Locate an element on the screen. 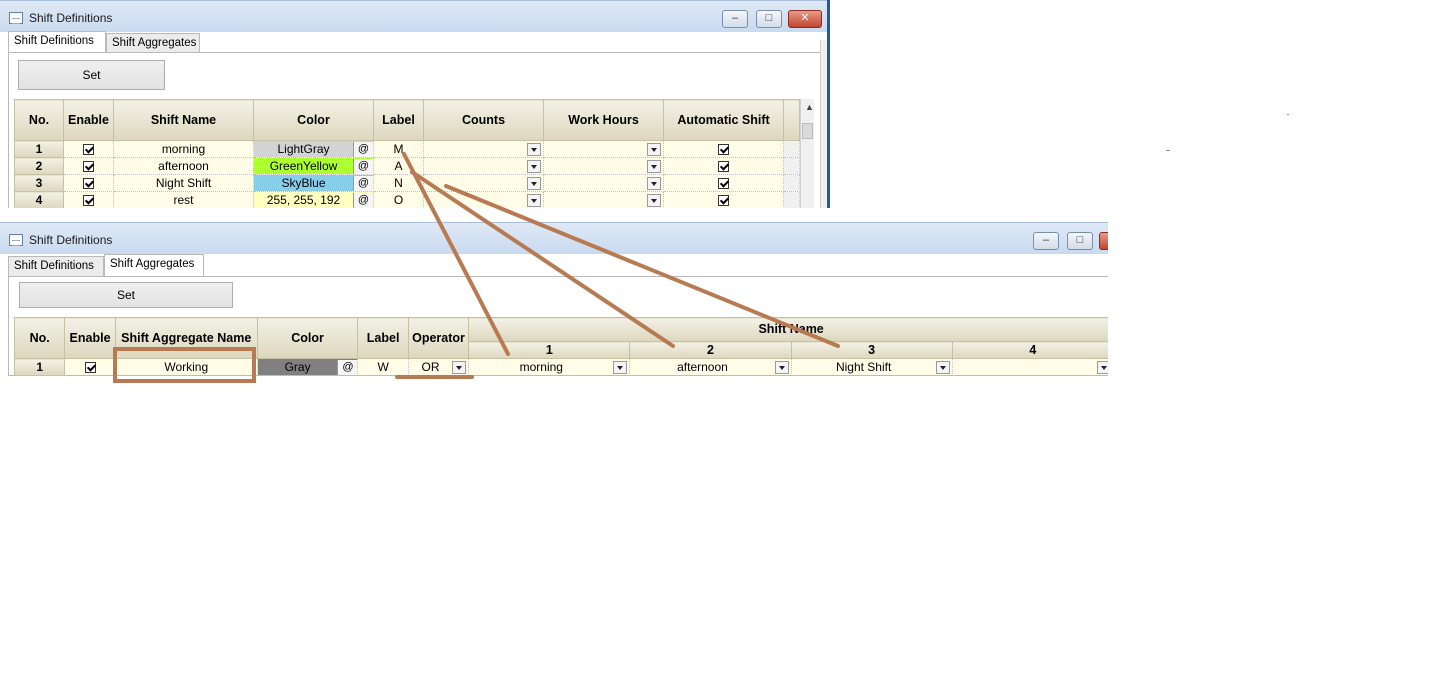  shift-name-cell: afternoon is located at coordinates (183, 166).